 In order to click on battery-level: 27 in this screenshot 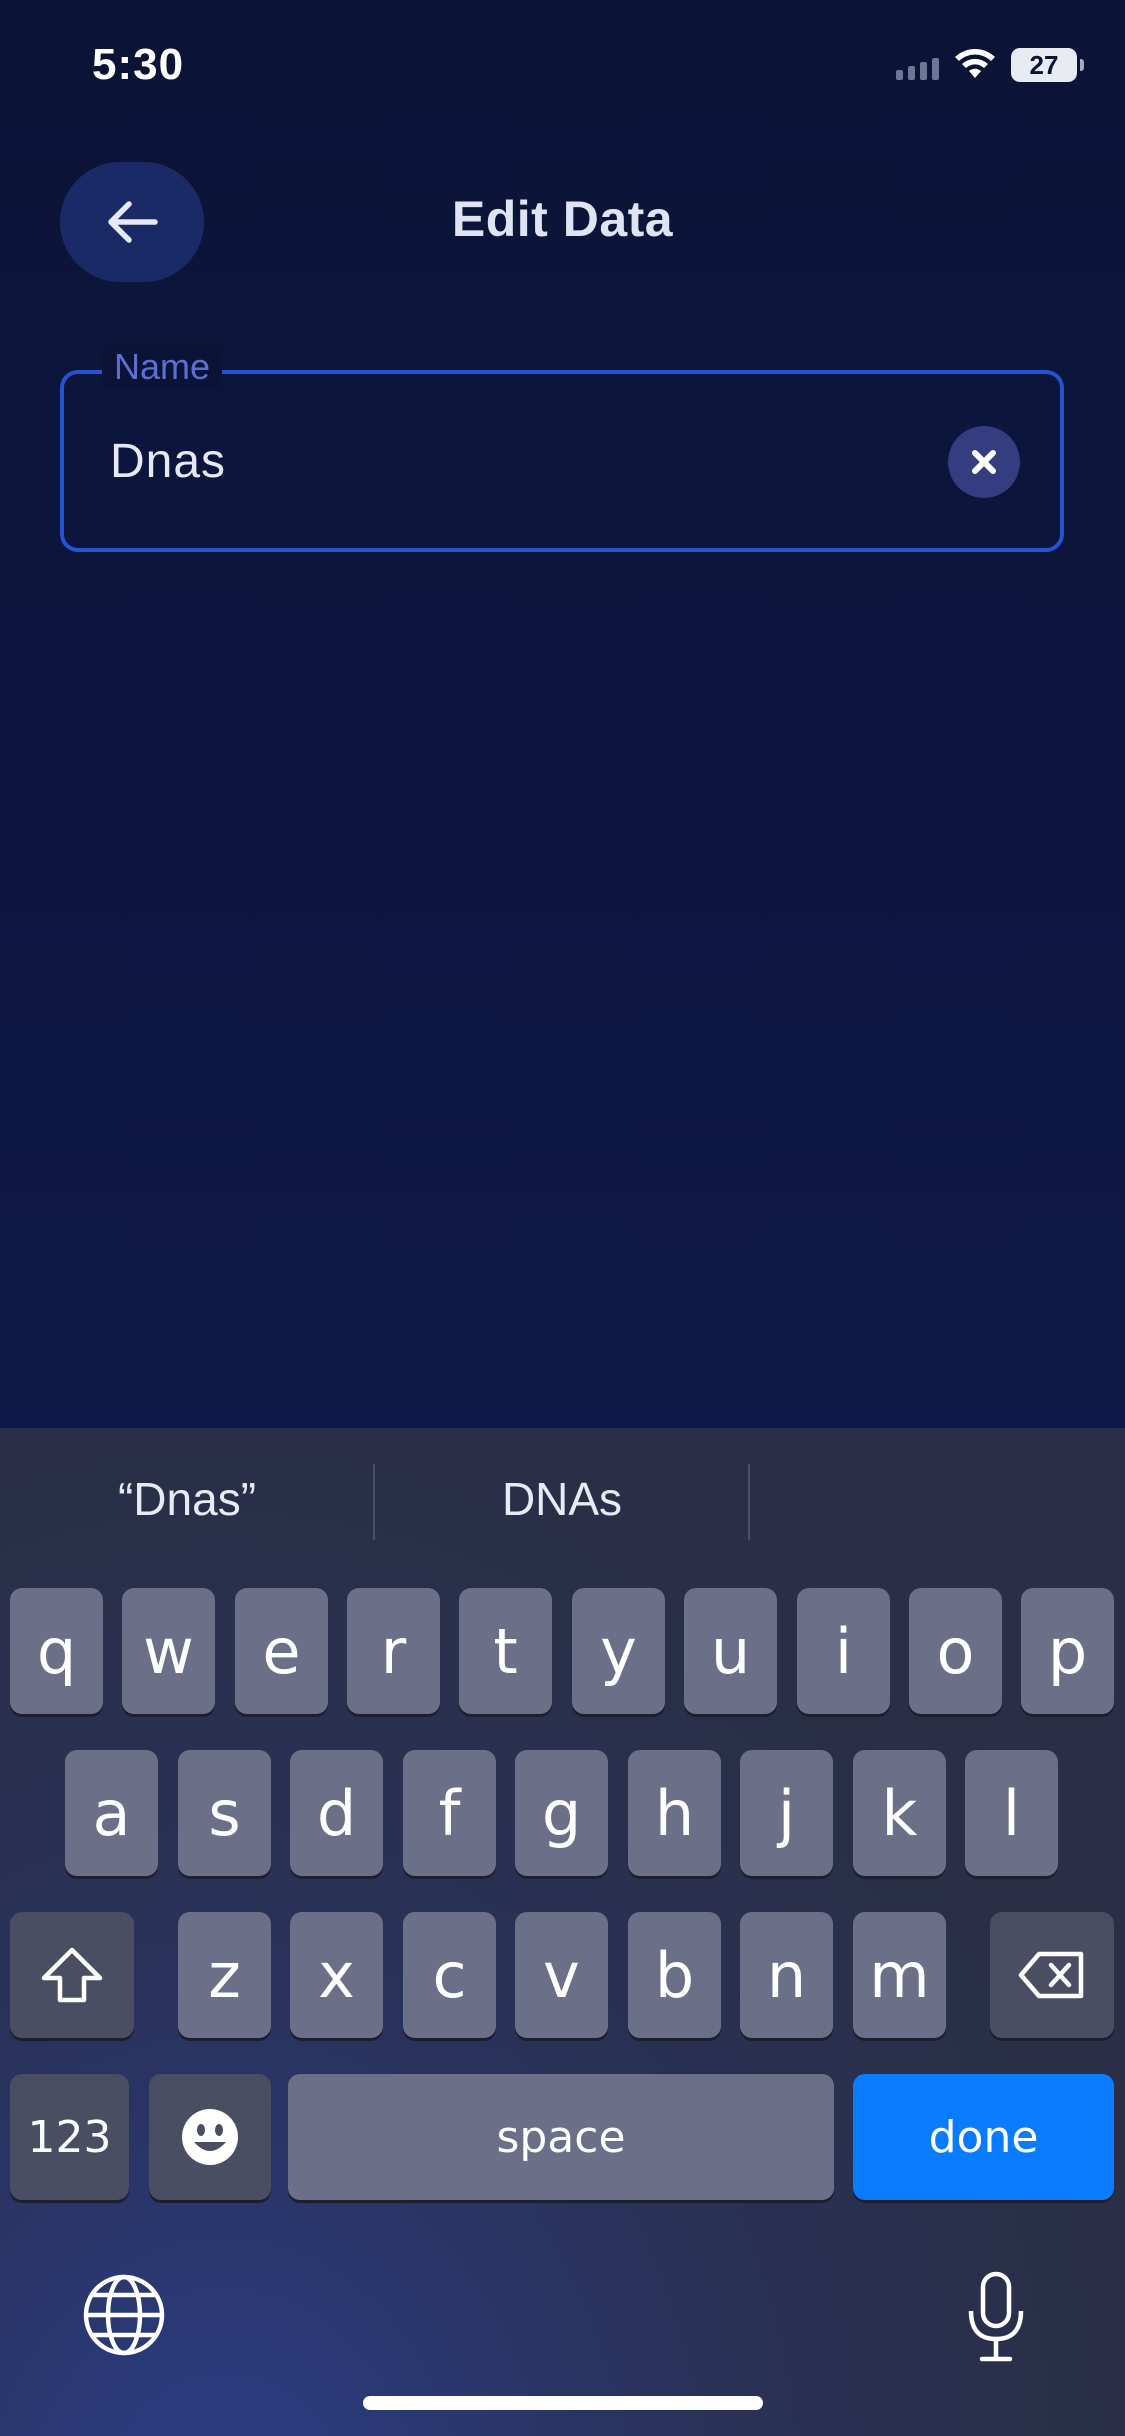, I will do `click(1044, 64)`.